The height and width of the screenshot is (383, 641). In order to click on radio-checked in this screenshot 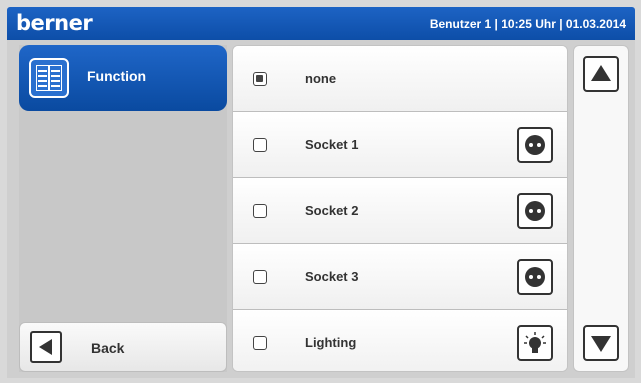, I will do `click(260, 79)`.